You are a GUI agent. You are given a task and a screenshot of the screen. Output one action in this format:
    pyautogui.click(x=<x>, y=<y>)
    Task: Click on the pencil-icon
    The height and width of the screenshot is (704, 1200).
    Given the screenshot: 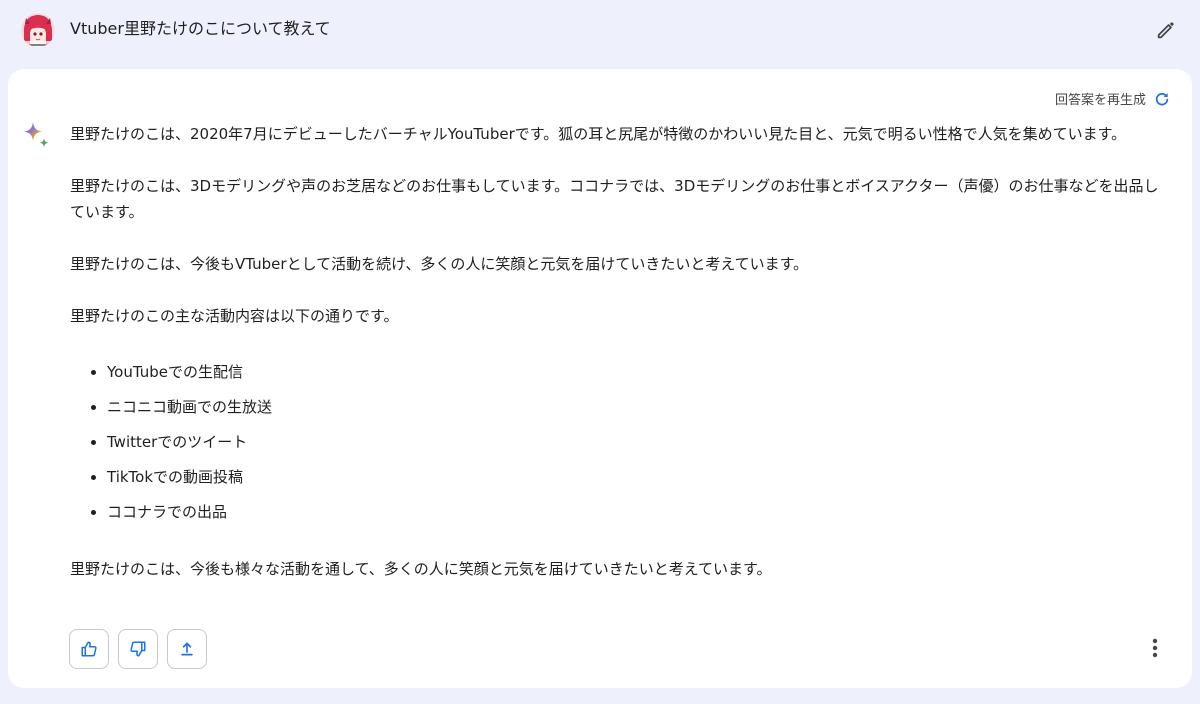 What is the action you would take?
    pyautogui.click(x=1165, y=30)
    